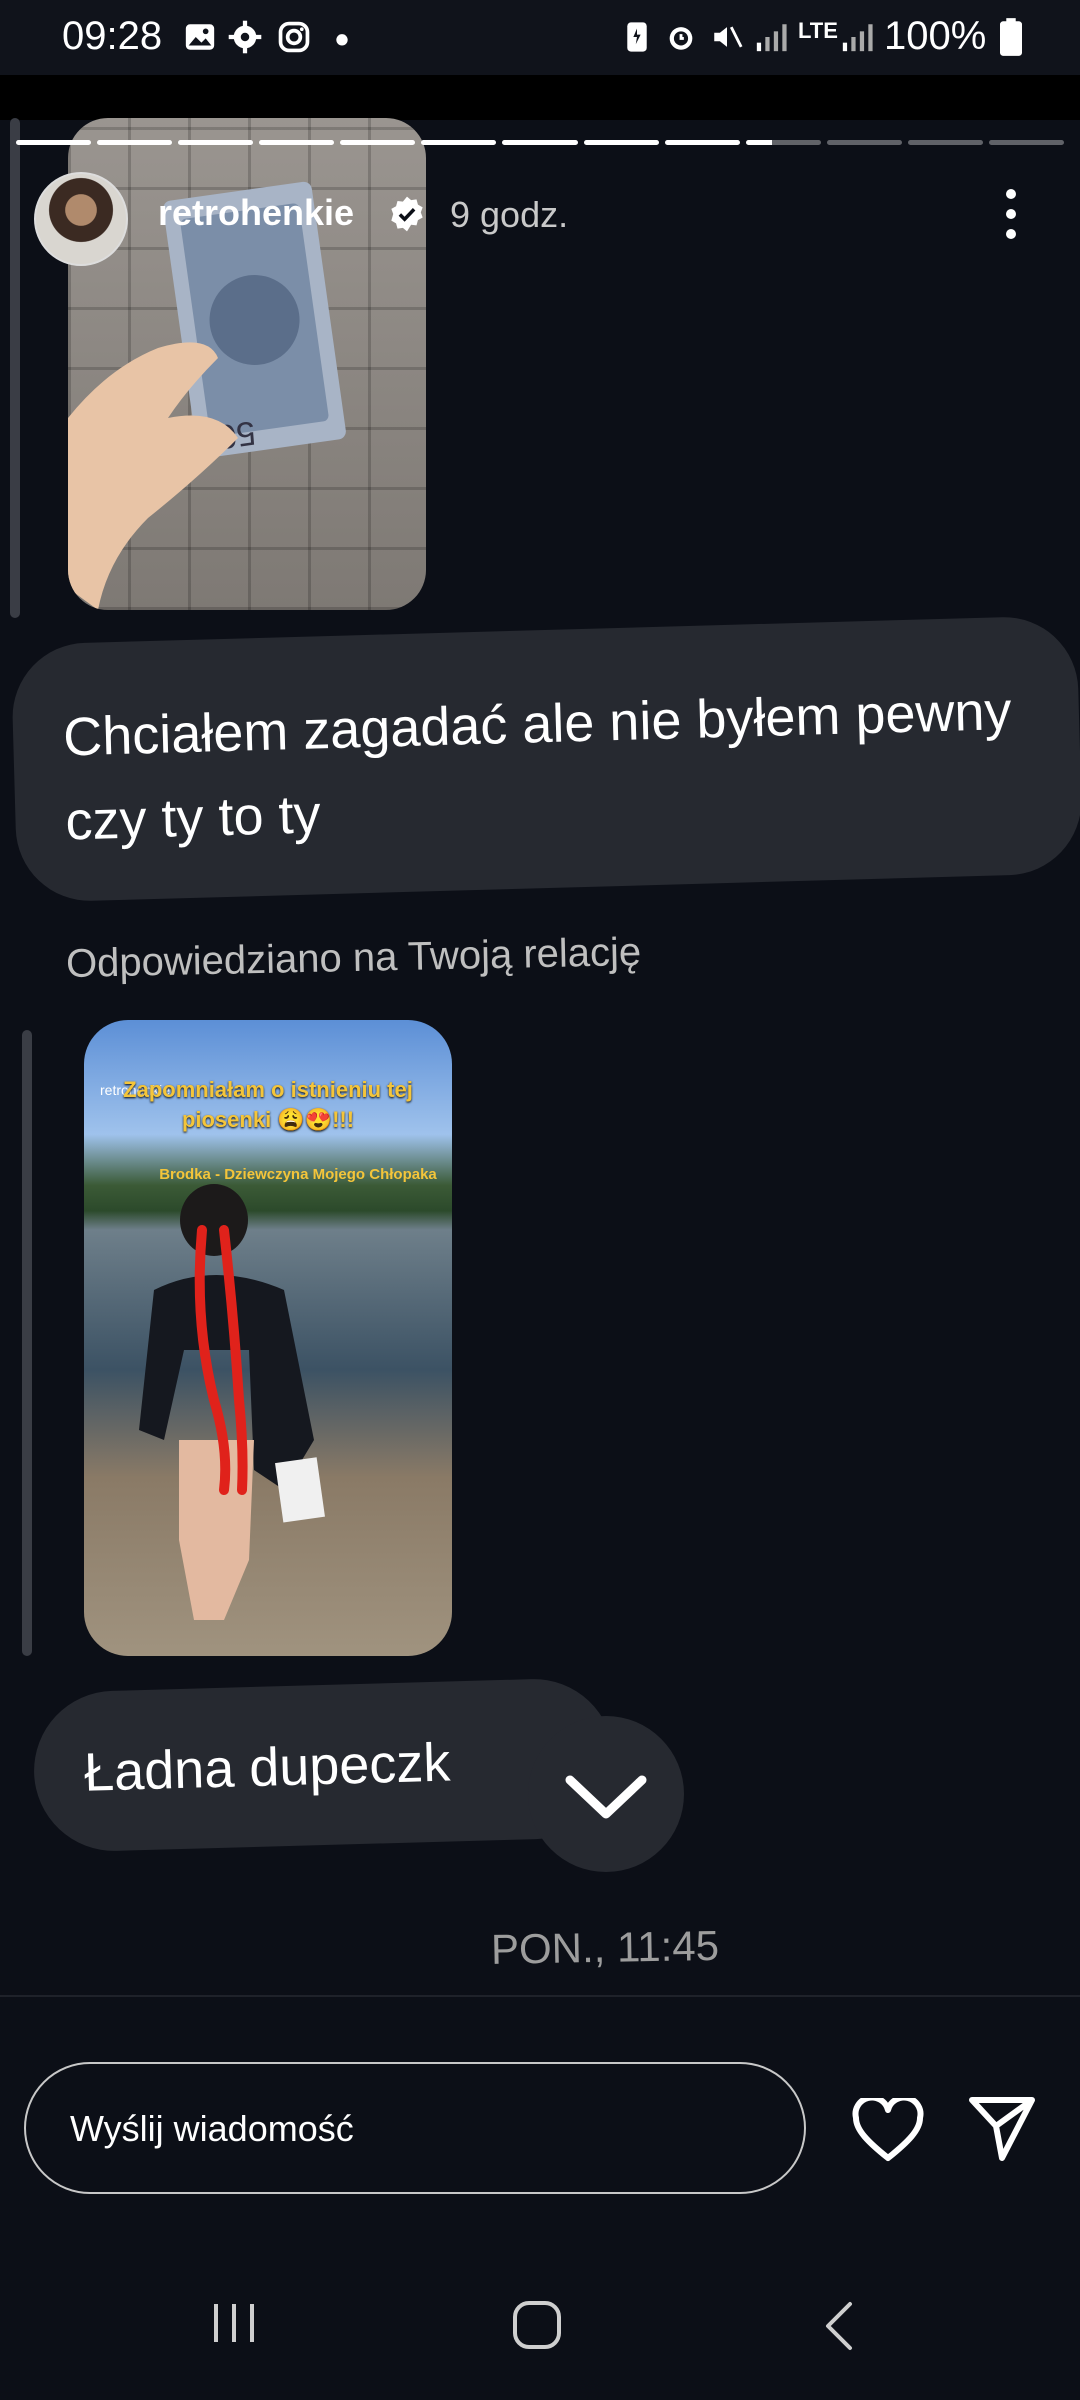 This screenshot has width=1080, height=2400. What do you see at coordinates (212, 2128) in the screenshot?
I see `message-input-placeholder: Wyślij wiadomość` at bounding box center [212, 2128].